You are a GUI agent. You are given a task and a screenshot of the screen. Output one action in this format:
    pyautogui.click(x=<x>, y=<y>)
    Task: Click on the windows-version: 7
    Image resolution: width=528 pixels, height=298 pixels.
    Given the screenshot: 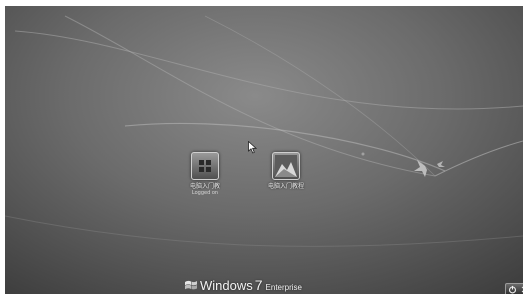 What is the action you would take?
    pyautogui.click(x=258, y=285)
    